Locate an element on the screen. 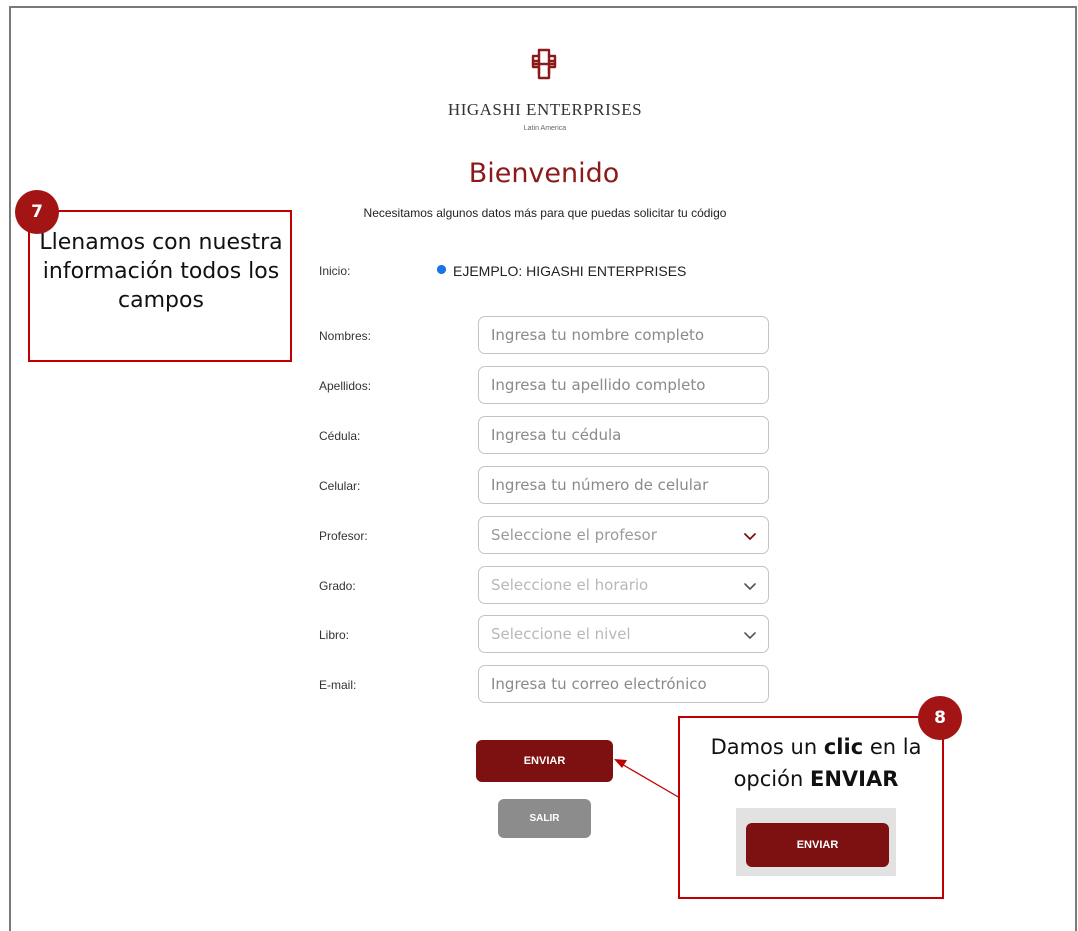 Image resolution: width=1078 pixels, height=931 pixels. step-8-badge: 8 is located at coordinates (940, 718).